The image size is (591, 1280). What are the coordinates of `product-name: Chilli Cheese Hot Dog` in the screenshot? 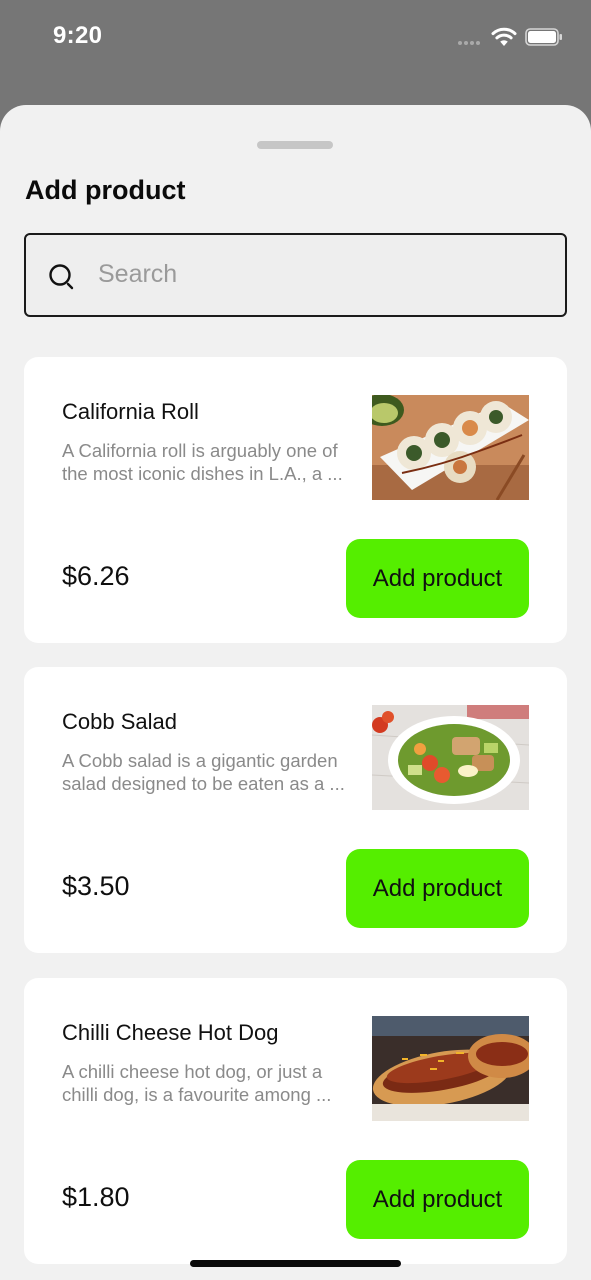 It's located at (170, 1032).